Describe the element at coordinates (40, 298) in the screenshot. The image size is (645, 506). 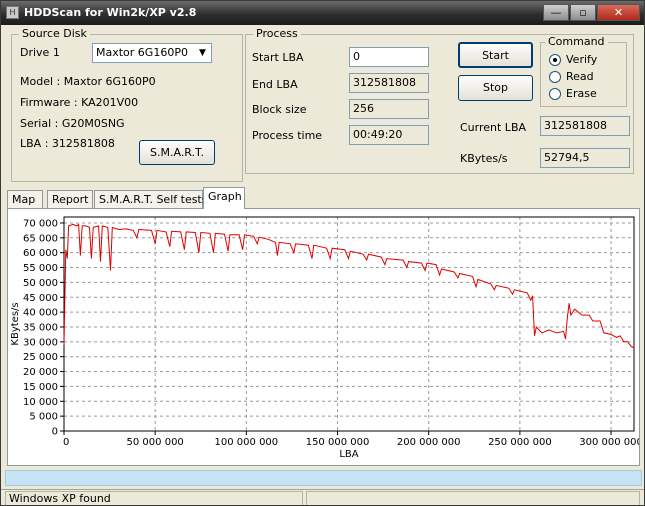
I see `y-tick-label: 45 000` at that location.